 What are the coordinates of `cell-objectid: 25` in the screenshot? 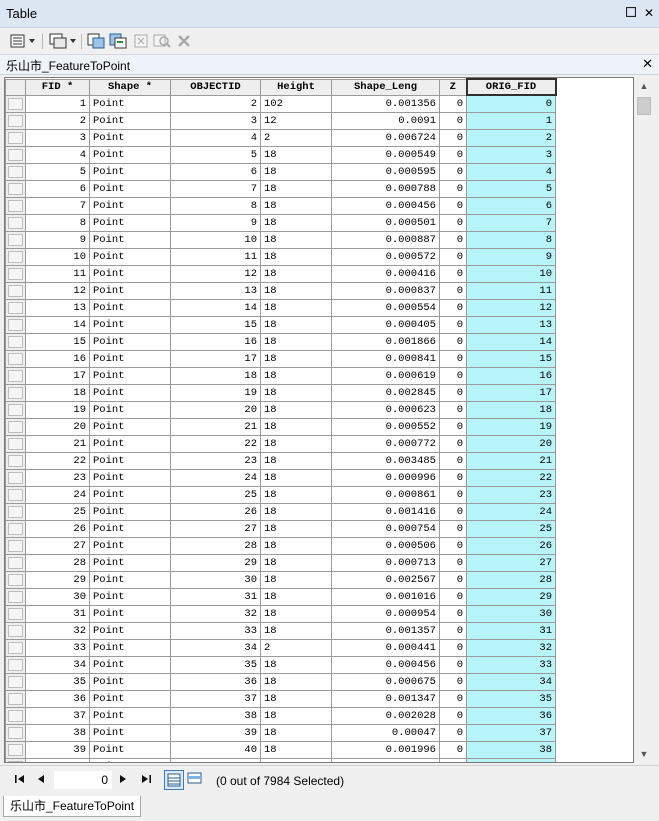 It's located at (215, 494).